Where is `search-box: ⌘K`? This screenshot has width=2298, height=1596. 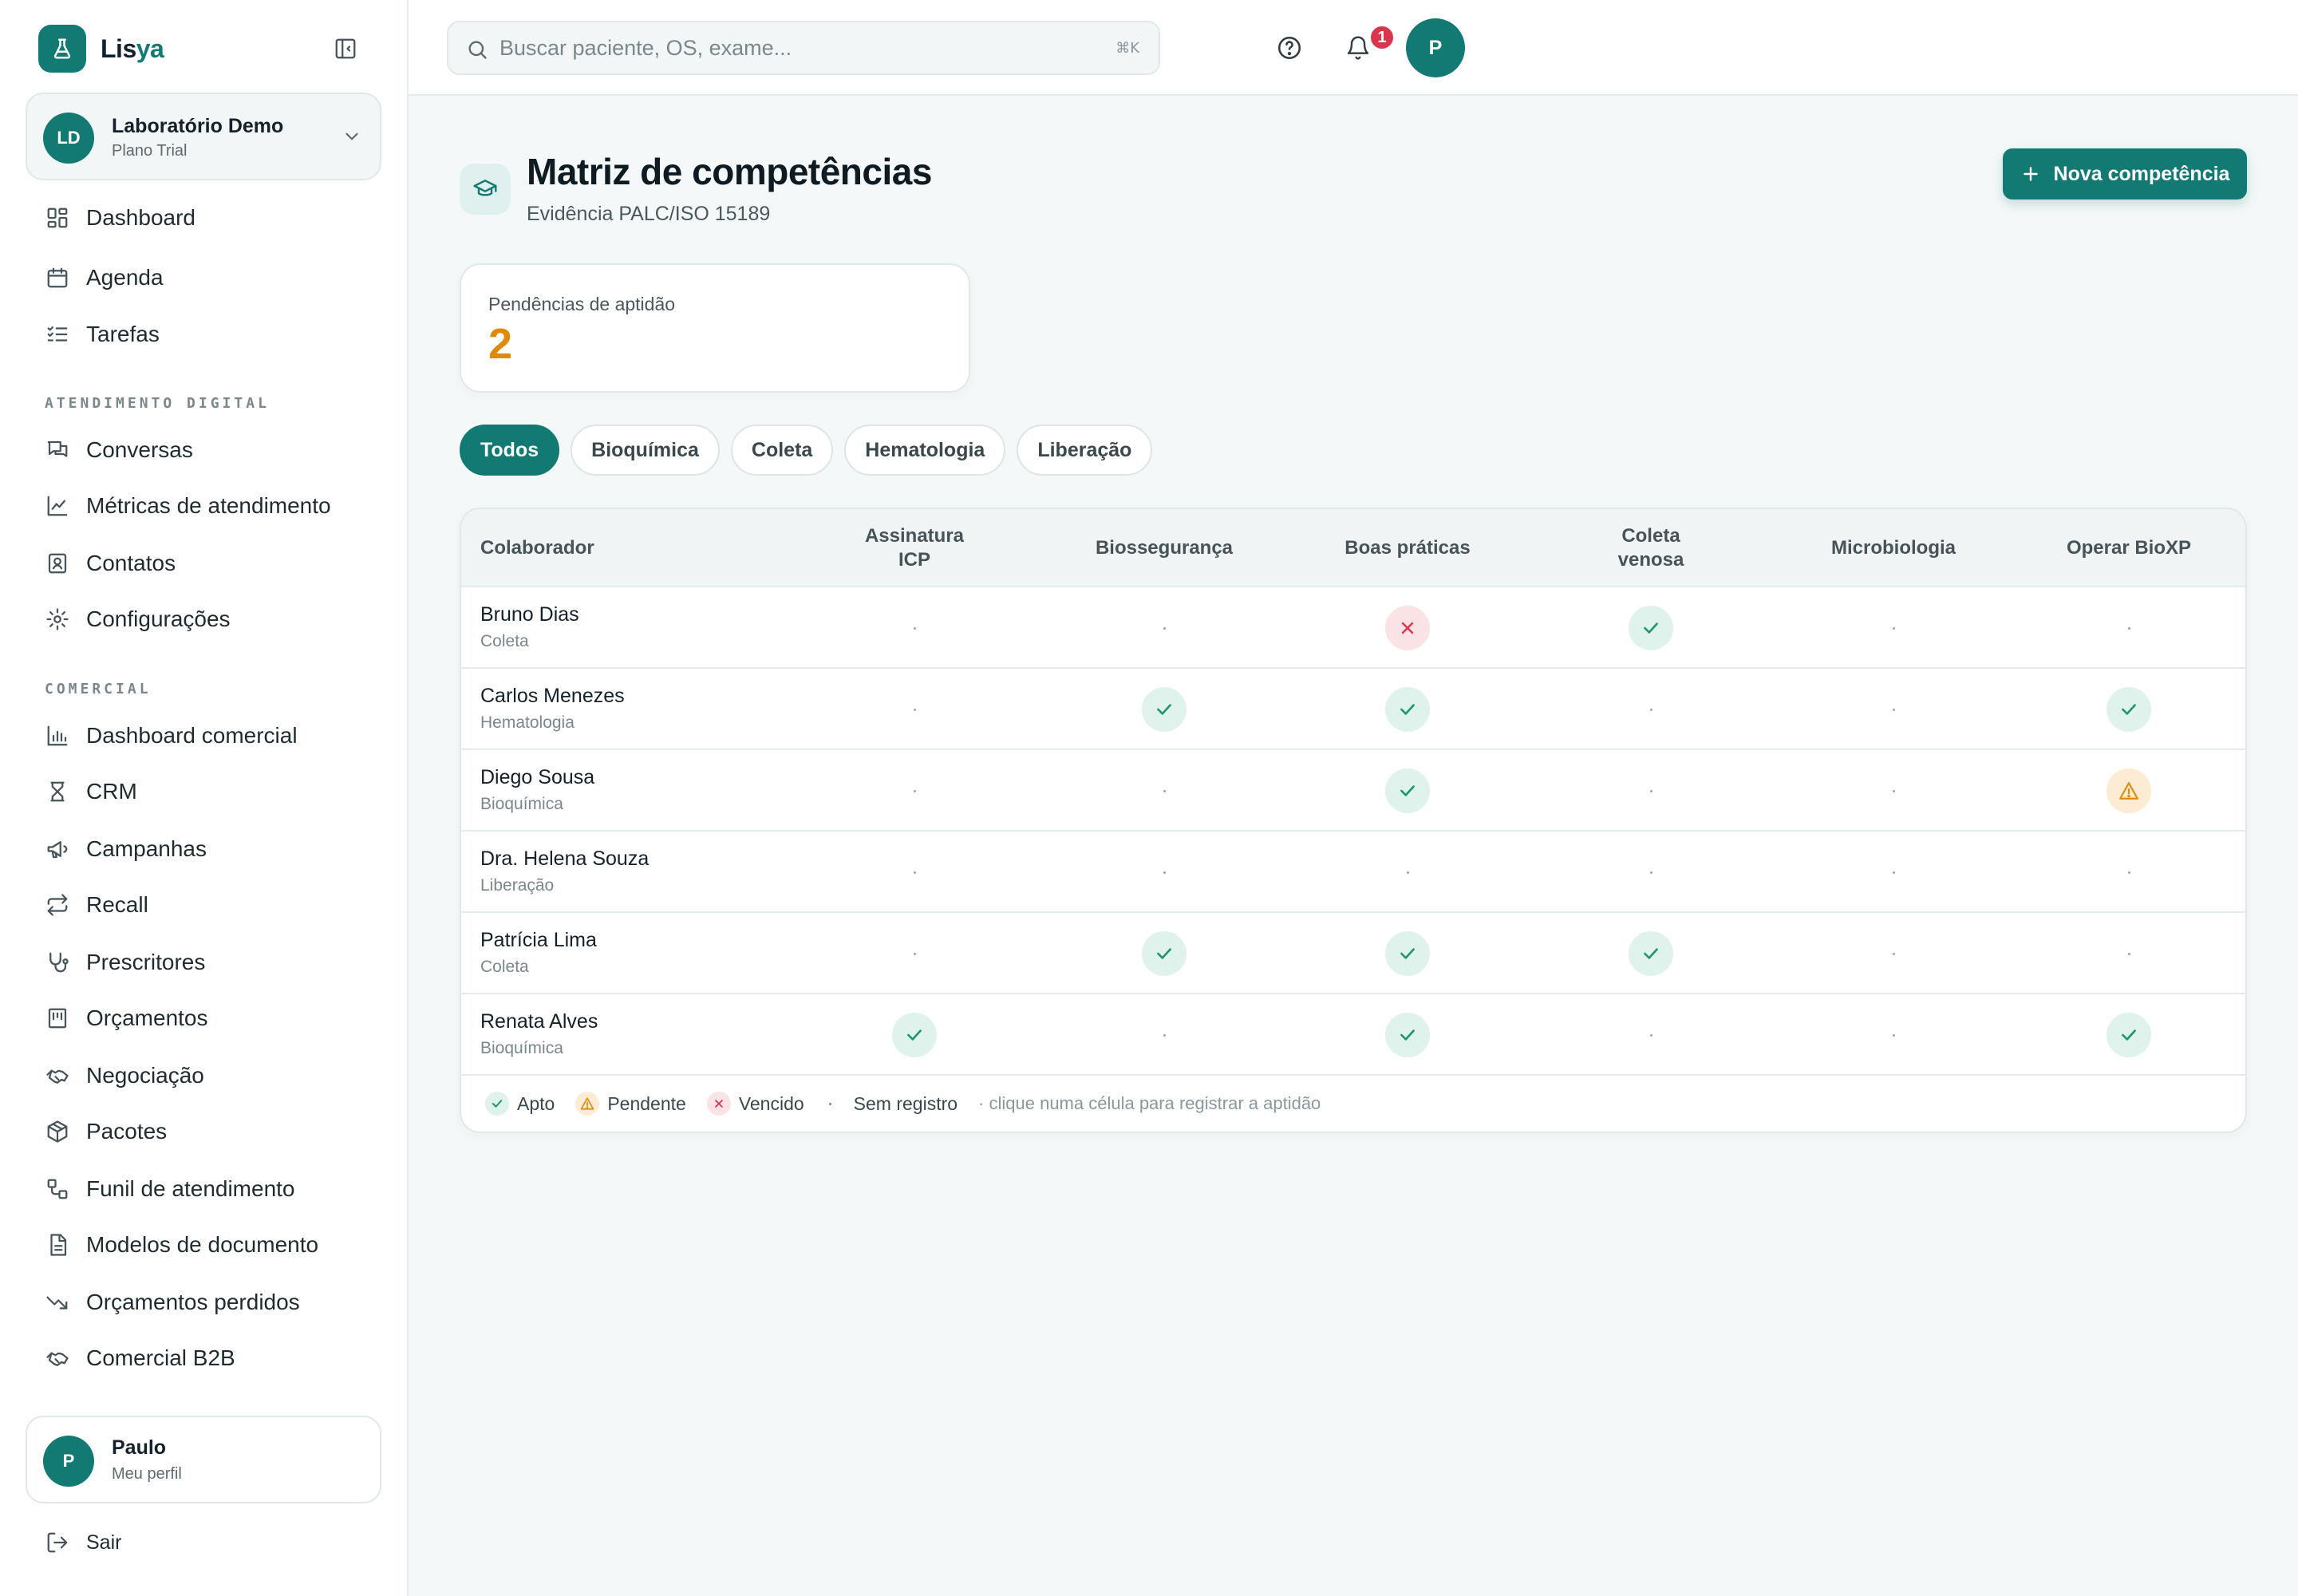 search-box: ⌘K is located at coordinates (804, 48).